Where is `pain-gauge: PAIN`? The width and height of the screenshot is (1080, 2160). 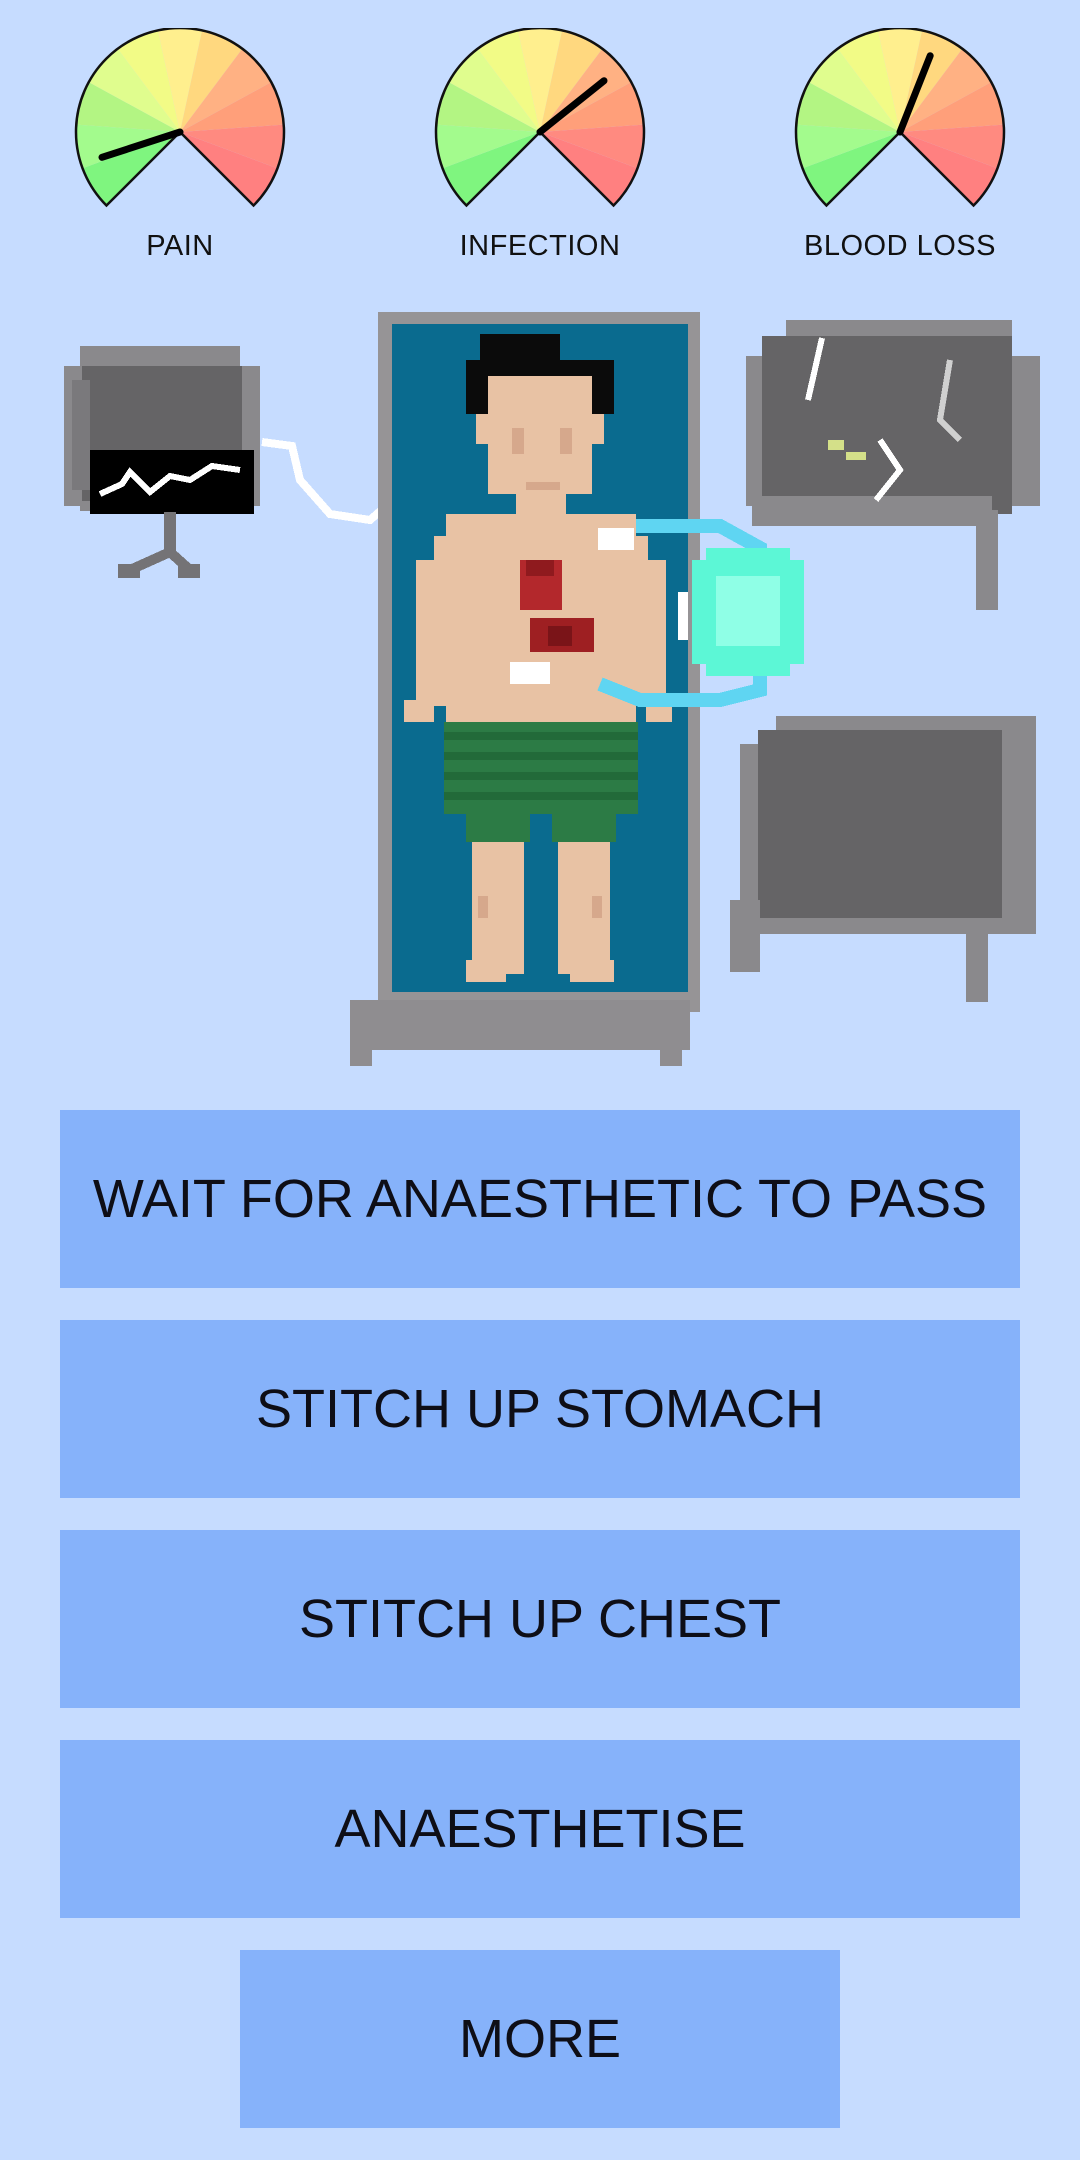
pain-gauge: PAIN is located at coordinates (180, 145).